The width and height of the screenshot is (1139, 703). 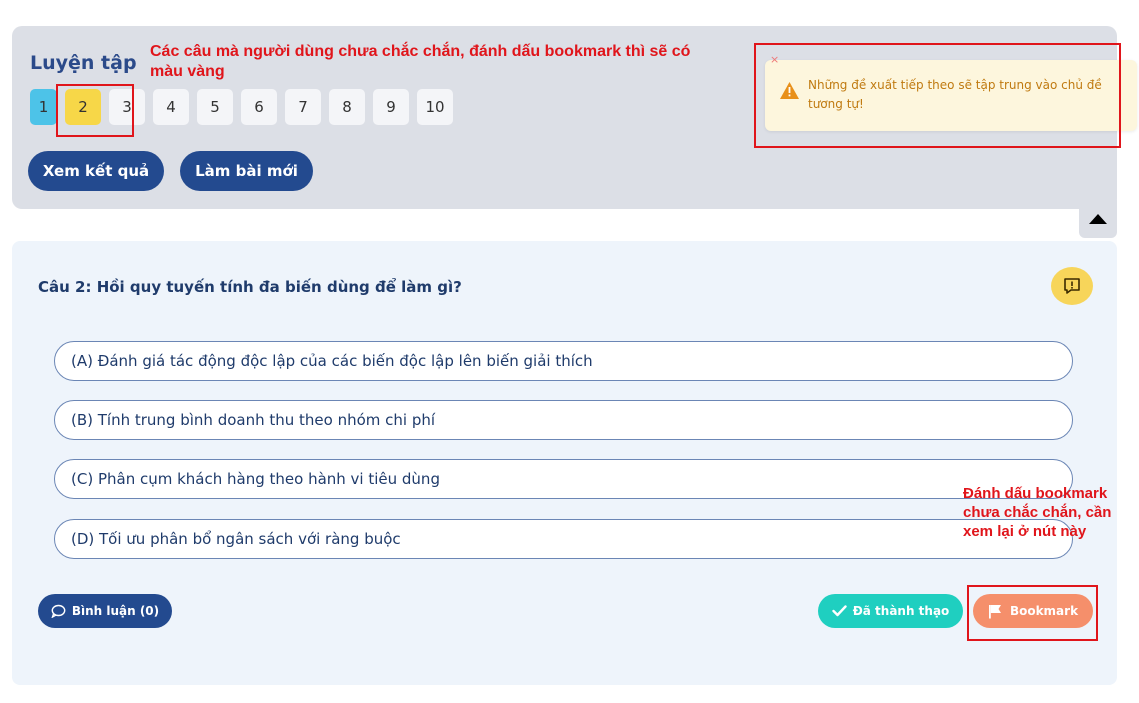 I want to click on highlight-box-toast, so click(x=937, y=95).